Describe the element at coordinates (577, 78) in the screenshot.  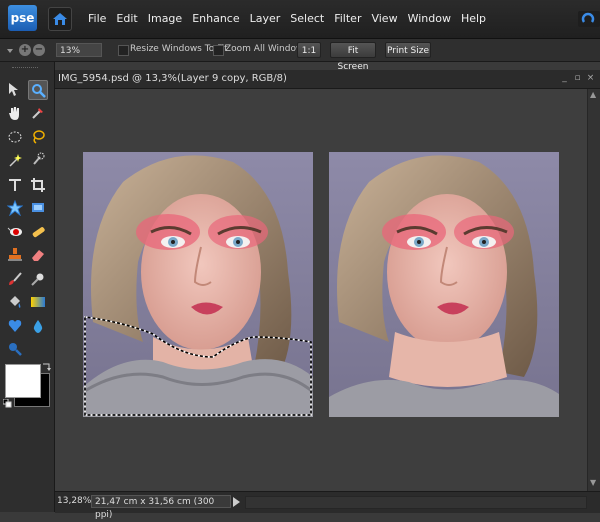
I see `restore-icon: ▫` at that location.